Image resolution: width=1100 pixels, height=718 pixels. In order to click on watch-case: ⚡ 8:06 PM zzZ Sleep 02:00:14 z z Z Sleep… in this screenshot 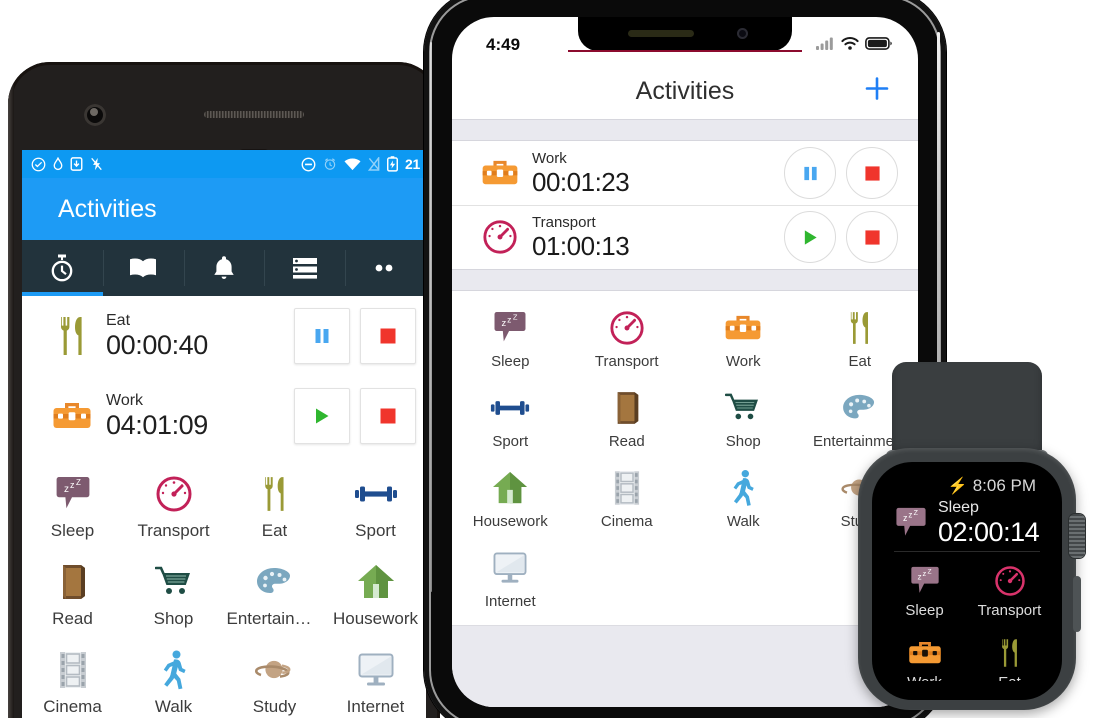, I will do `click(971, 579)`.